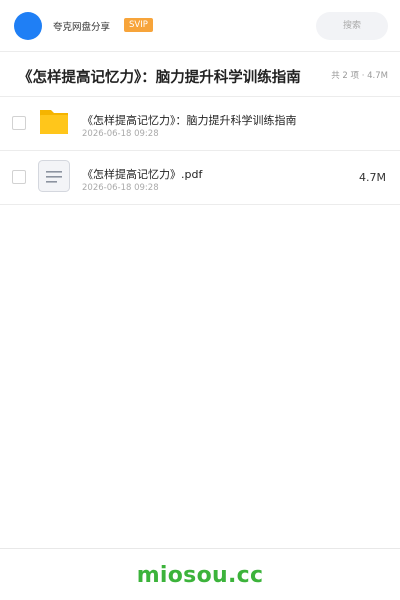 The width and height of the screenshot is (400, 600). Describe the element at coordinates (200, 26) in the screenshot. I see `app-header: 夸克网盘分享 SVIP` at that location.